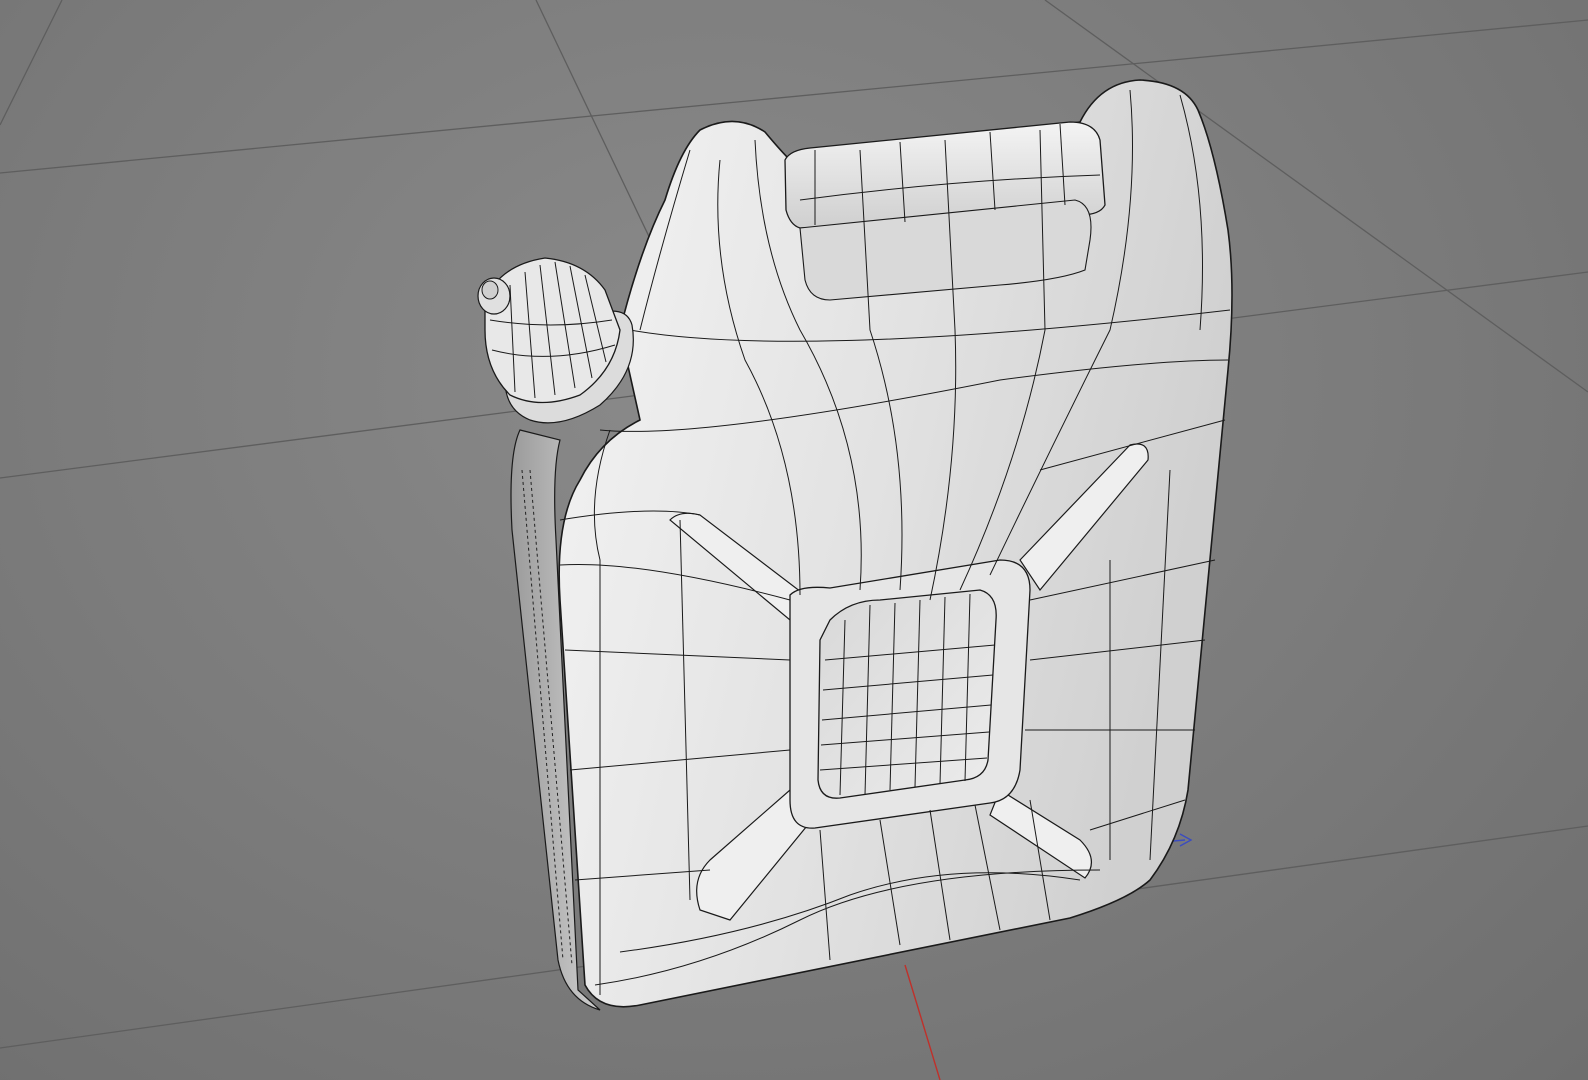  I want to click on axis-x-line, so click(922, 1022).